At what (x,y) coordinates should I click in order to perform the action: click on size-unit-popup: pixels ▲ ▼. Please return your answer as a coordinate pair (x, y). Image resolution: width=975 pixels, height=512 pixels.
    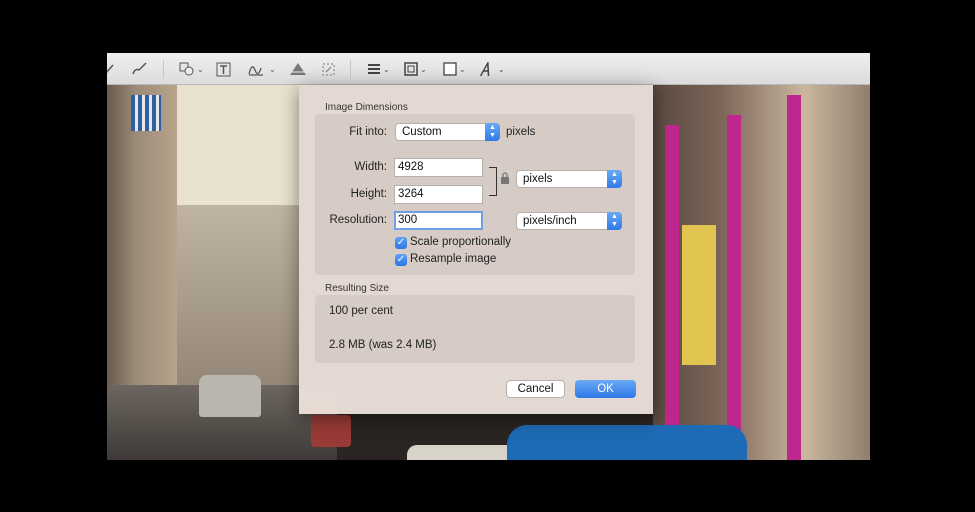
    Looking at the image, I should click on (569, 179).